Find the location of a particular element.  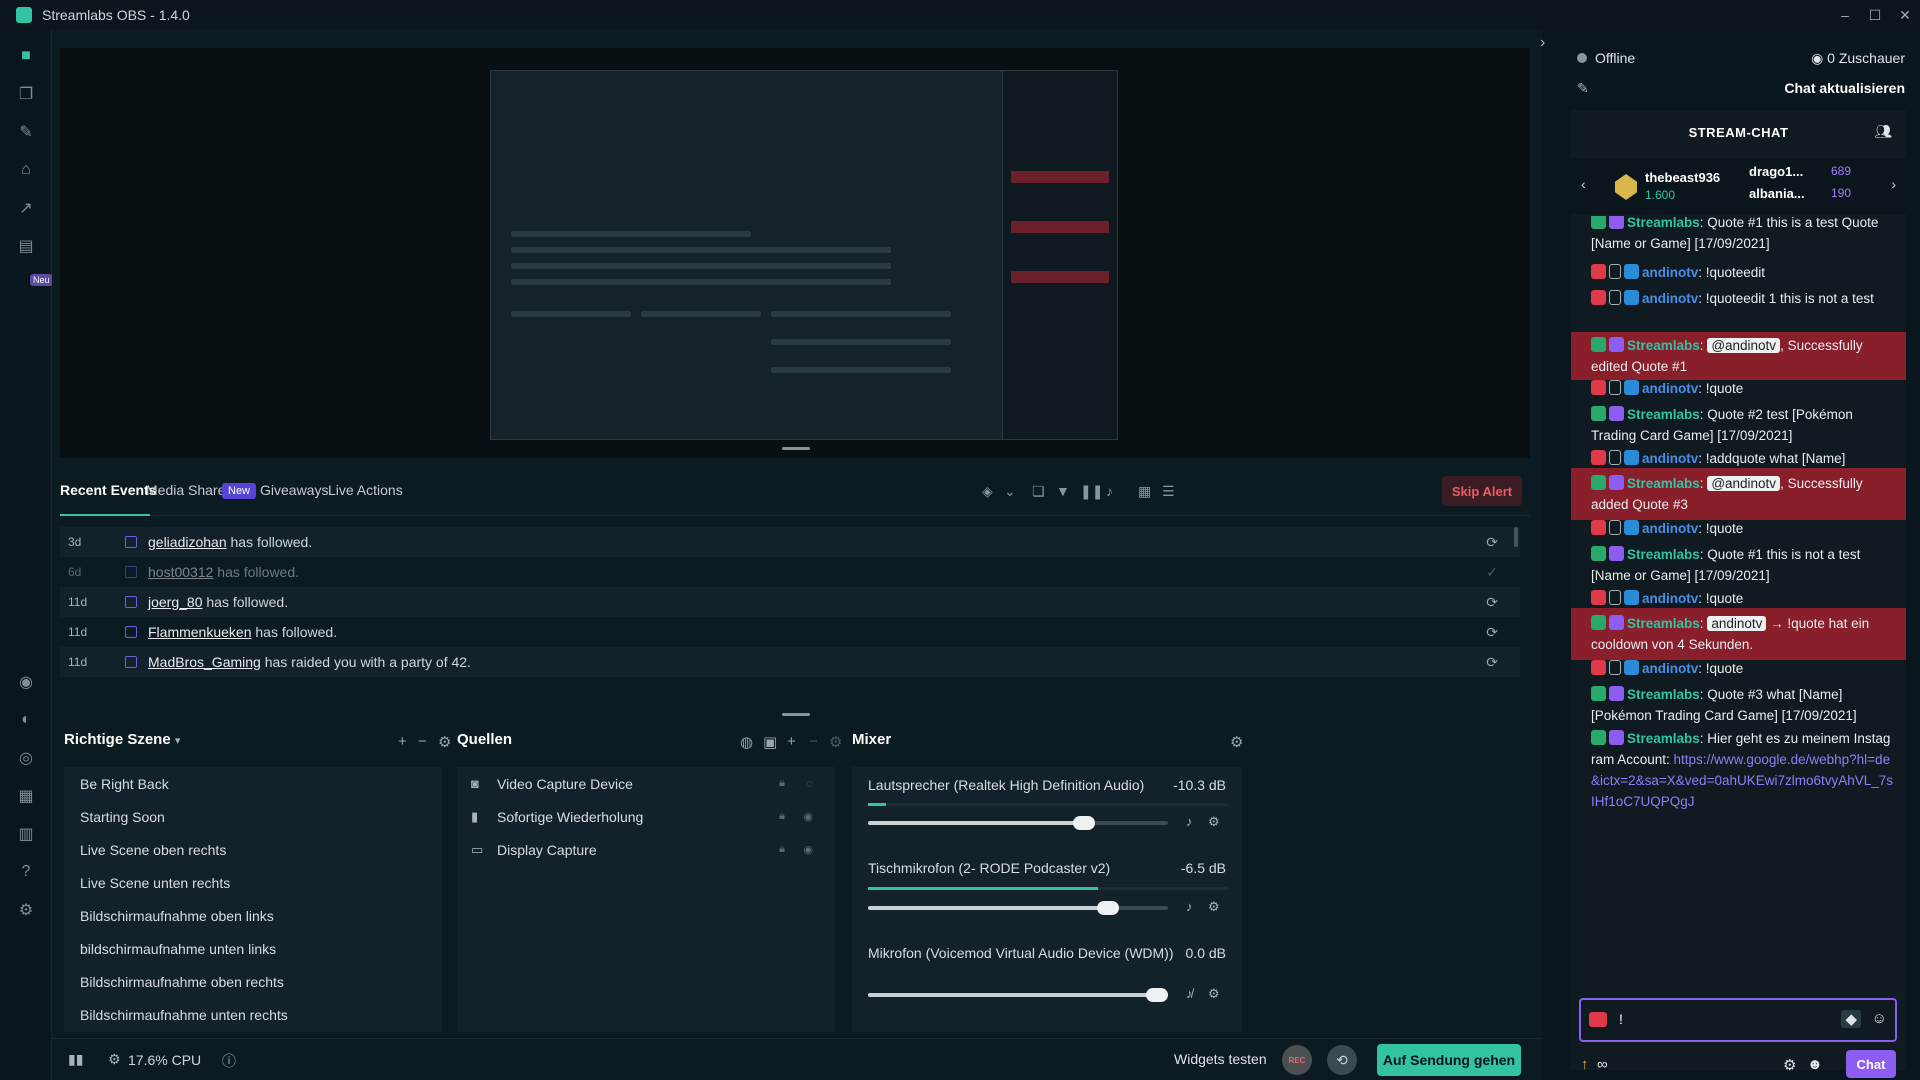

event-user-link: host00312 is located at coordinates (180, 572).